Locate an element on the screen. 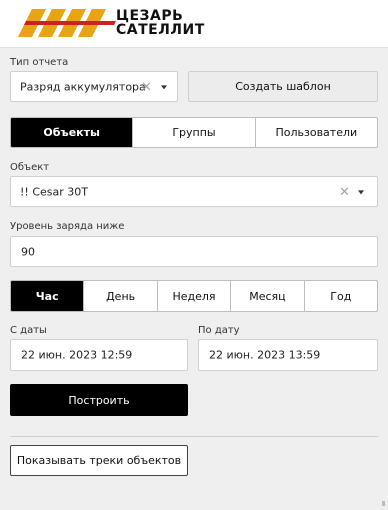 The image size is (388, 510). tab-objects: Объекты is located at coordinates (72, 132).